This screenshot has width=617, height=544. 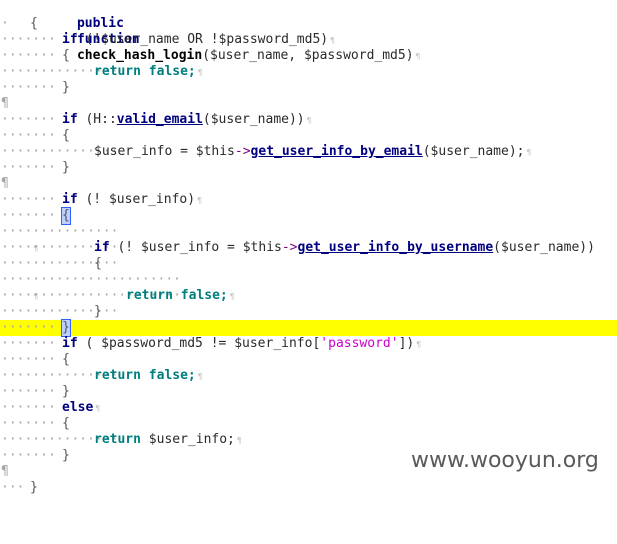 What do you see at coordinates (336, 151) in the screenshot?
I see `method-call: get_user_info_by_email` at bounding box center [336, 151].